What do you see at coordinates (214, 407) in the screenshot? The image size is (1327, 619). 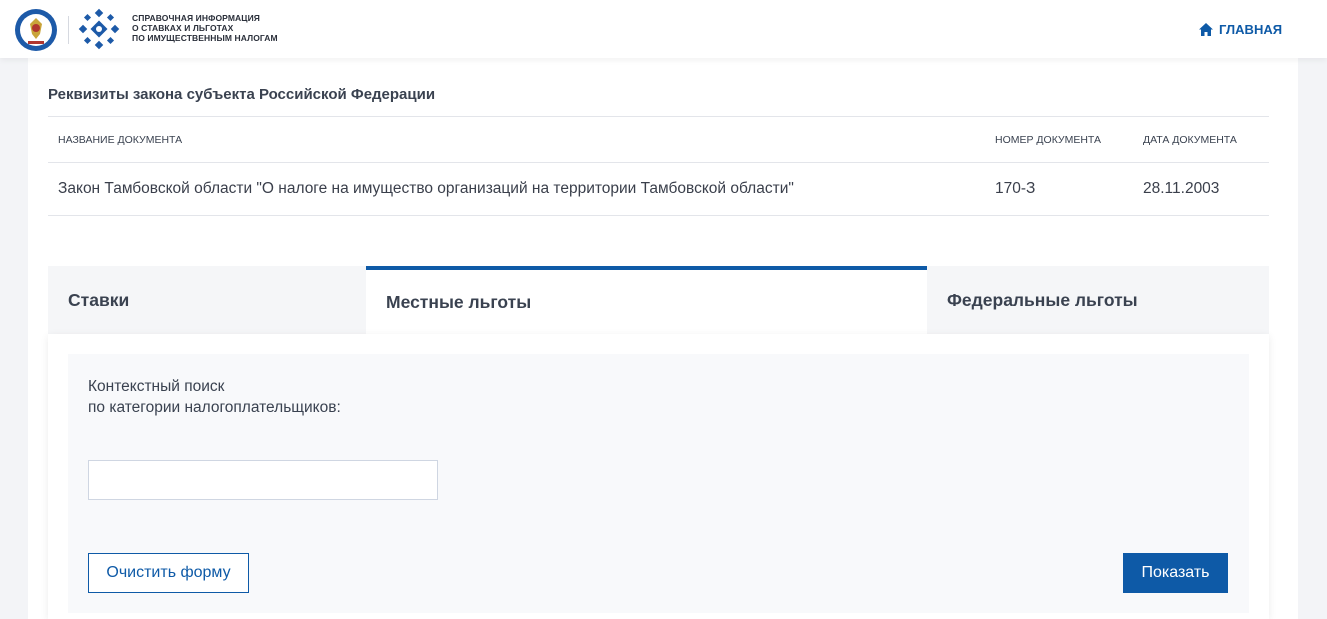 I see `search-label-line-2: по категории налогоплательщиков:` at bounding box center [214, 407].